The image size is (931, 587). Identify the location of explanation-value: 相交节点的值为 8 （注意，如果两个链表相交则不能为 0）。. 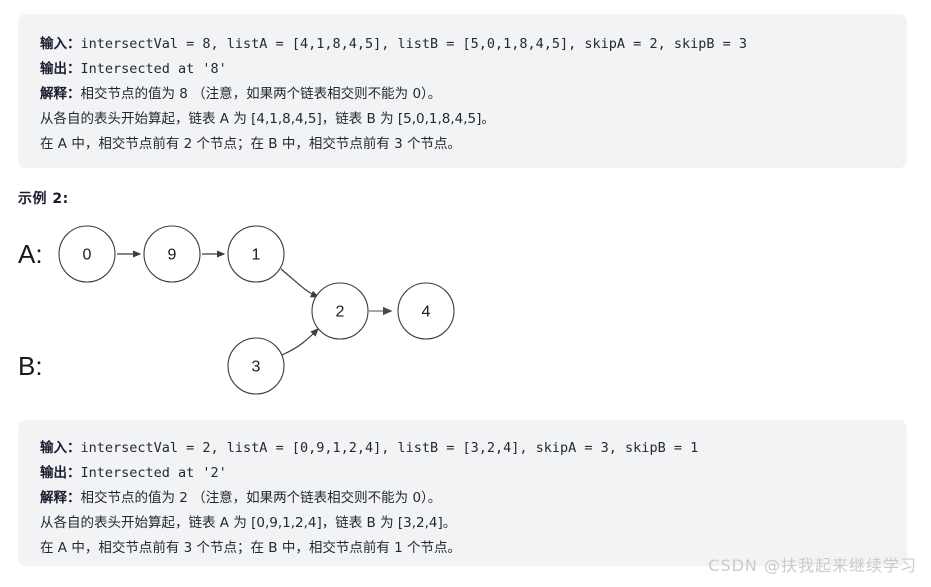
(261, 94).